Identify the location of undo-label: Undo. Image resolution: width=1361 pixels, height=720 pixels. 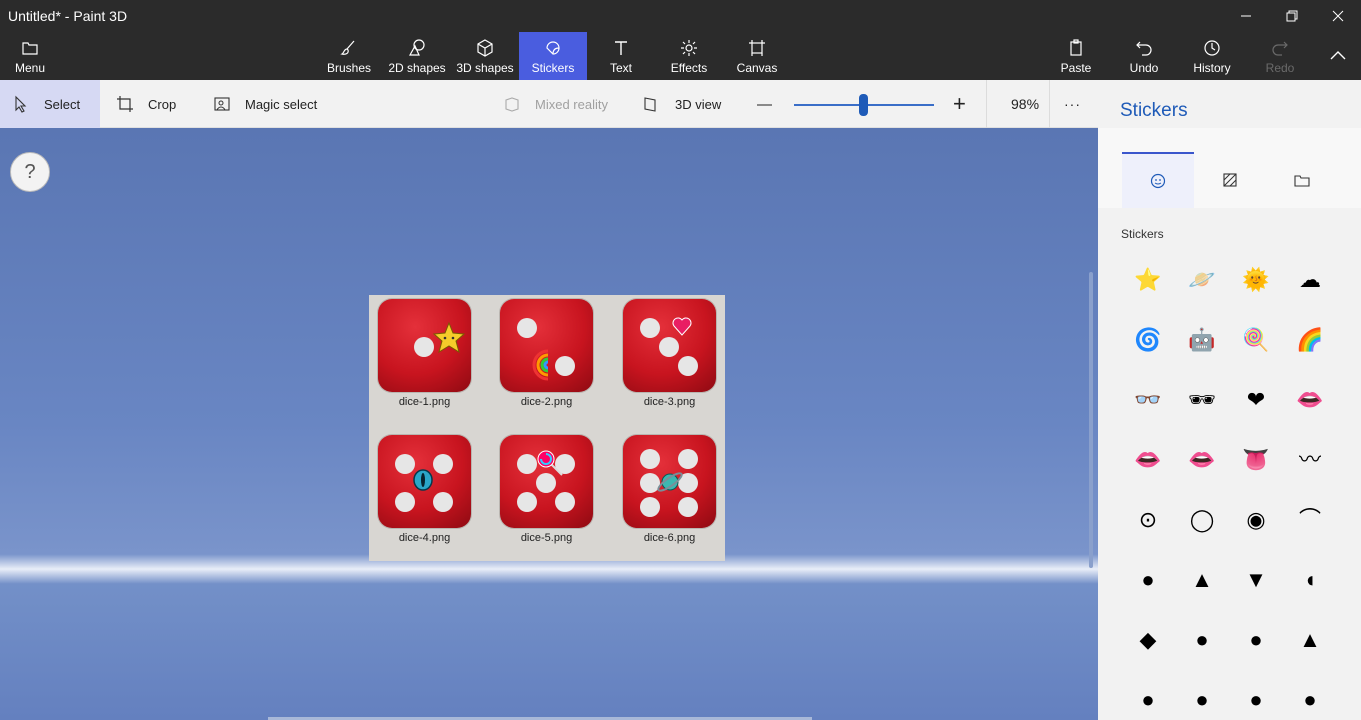
(1144, 68).